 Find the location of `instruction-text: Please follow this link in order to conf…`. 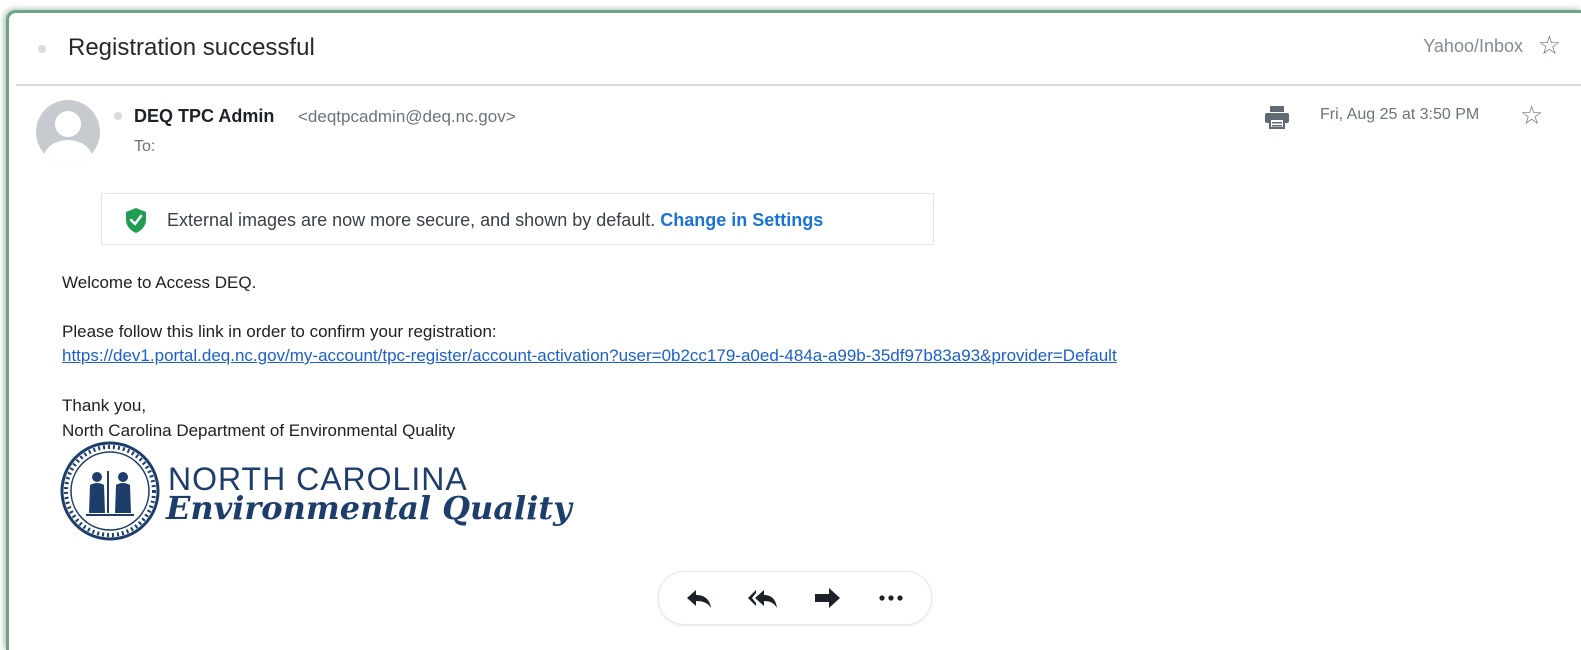

instruction-text: Please follow this link in order to conf… is located at coordinates (279, 331).